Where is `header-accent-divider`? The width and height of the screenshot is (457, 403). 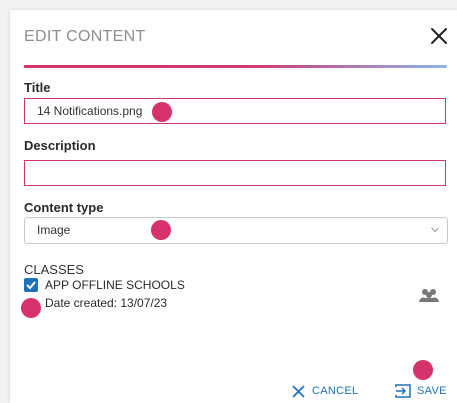 header-accent-divider is located at coordinates (235, 66).